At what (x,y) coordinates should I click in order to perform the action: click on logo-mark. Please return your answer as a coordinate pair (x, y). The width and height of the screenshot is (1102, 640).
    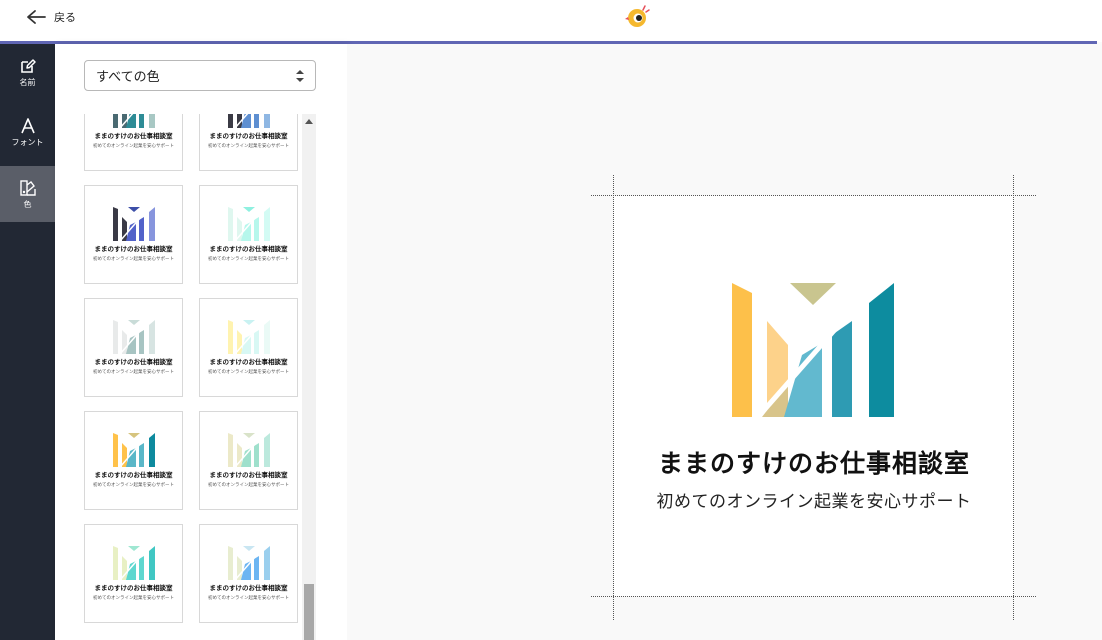
    Looking at the image, I should click on (813, 351).